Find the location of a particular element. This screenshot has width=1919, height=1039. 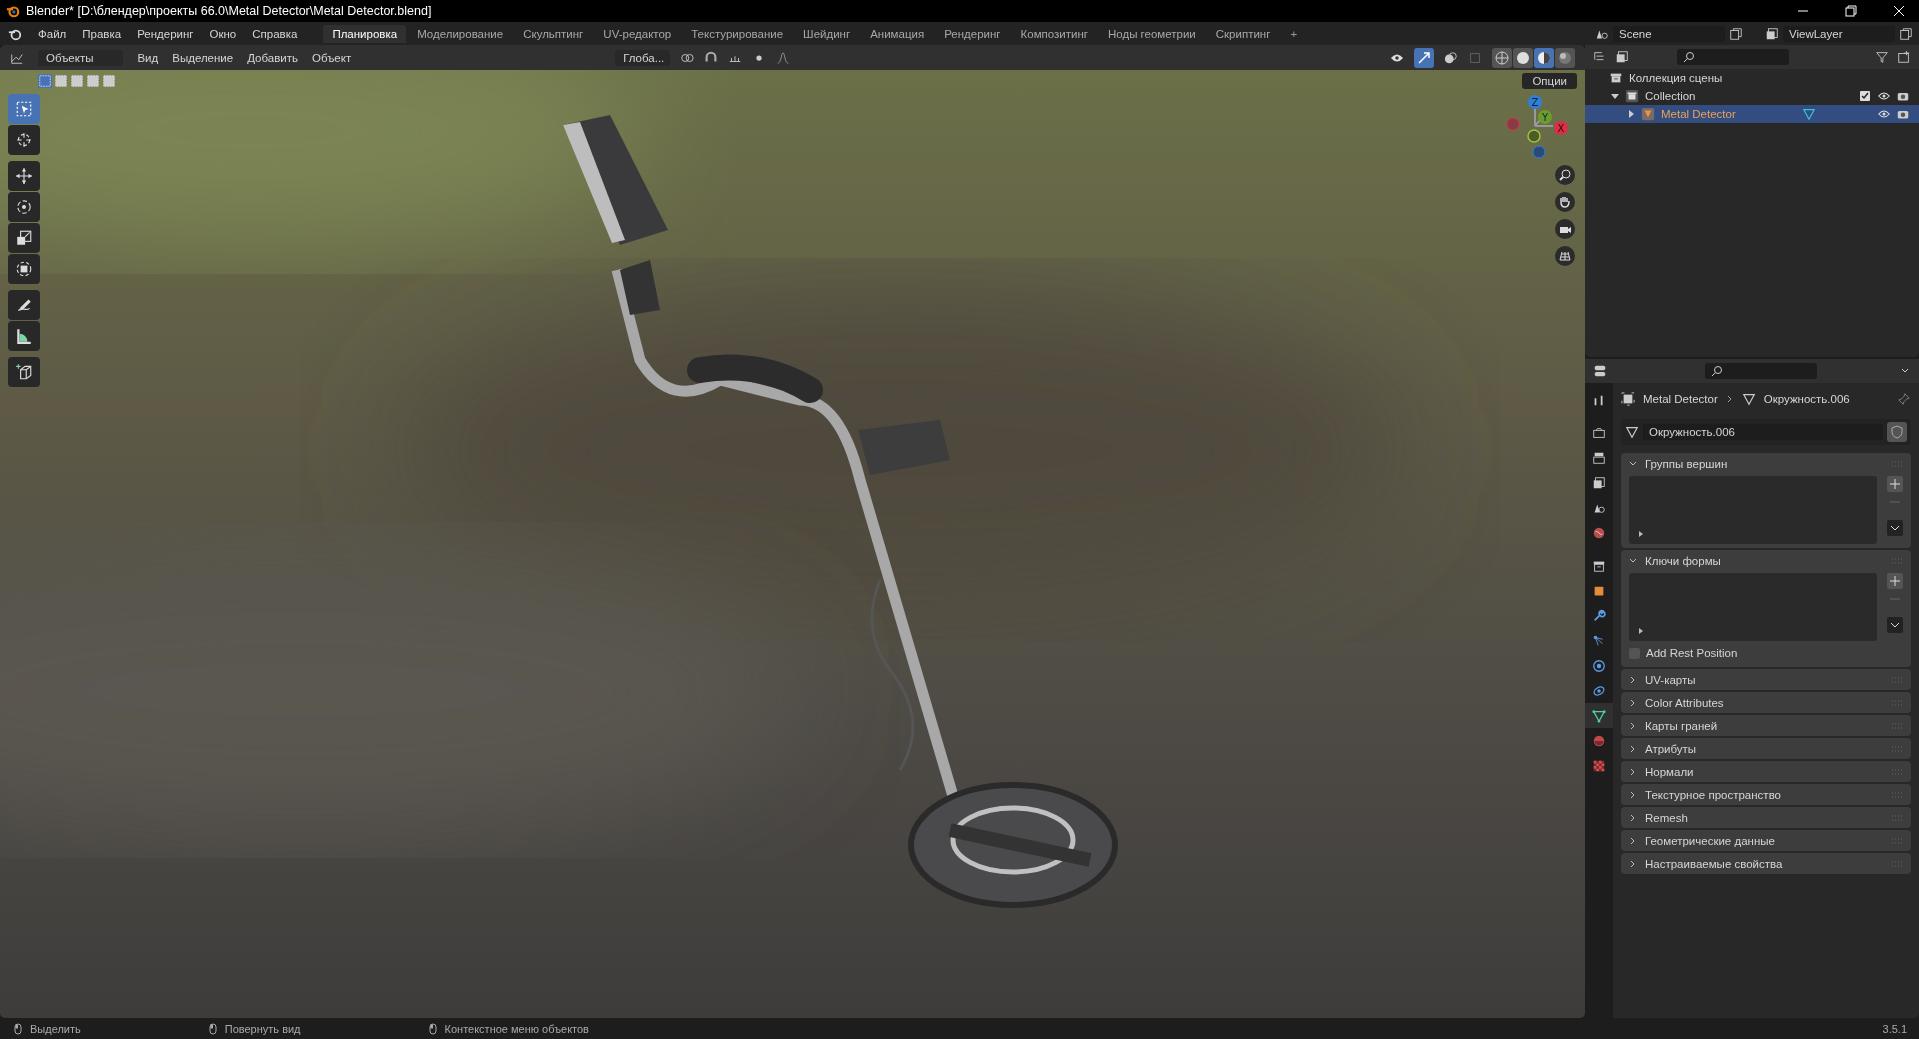

scene-field: Scene is located at coordinates (1669, 33).